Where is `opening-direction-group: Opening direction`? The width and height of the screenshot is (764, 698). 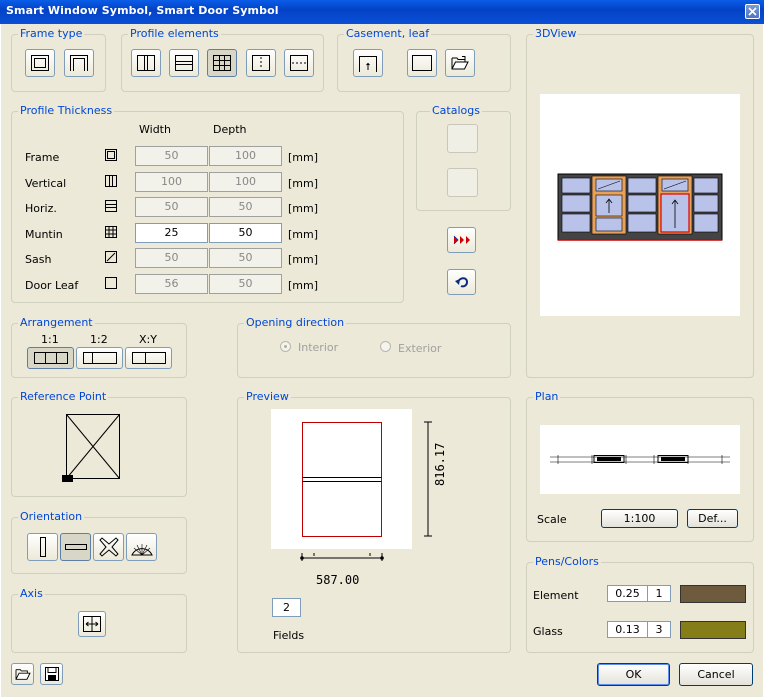 opening-direction-group: Opening direction is located at coordinates (374, 347).